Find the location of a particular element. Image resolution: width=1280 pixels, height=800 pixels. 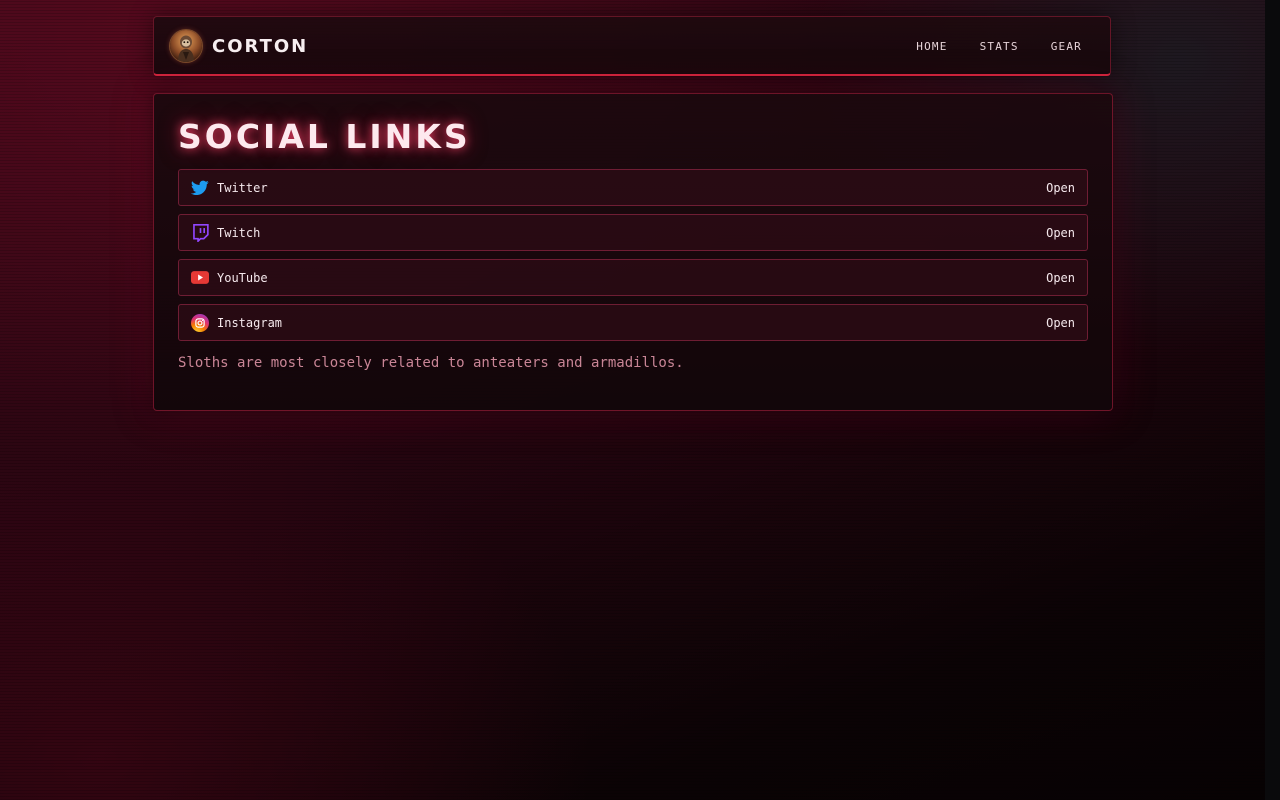

avatar is located at coordinates (186, 46).